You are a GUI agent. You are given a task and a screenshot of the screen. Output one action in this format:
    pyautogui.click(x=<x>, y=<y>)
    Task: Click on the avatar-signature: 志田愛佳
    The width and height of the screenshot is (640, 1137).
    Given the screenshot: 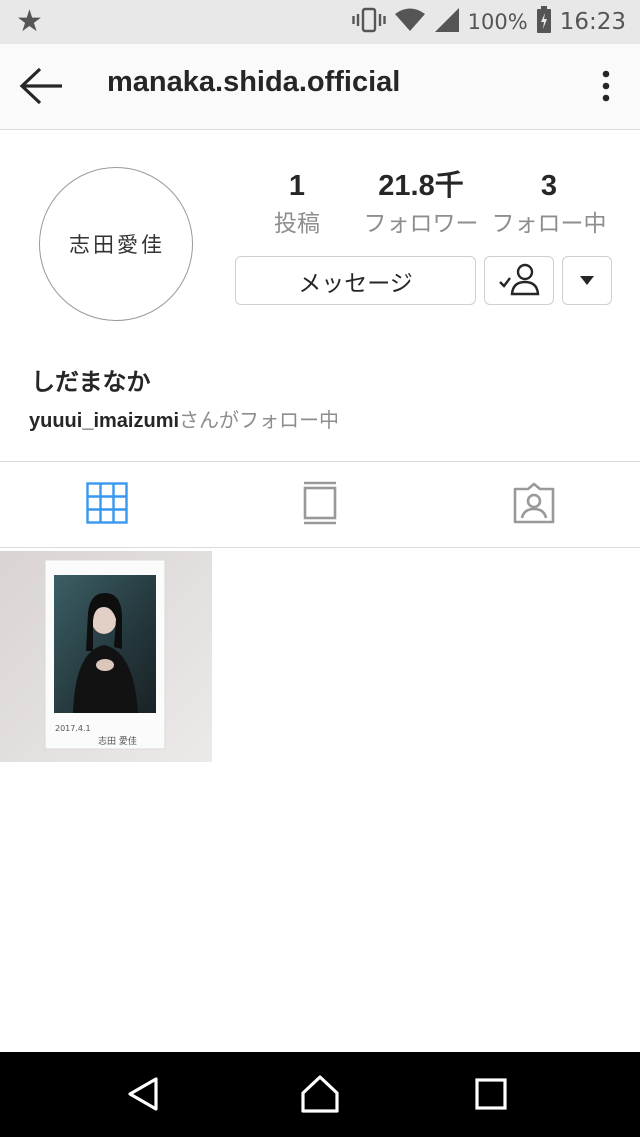 What is the action you would take?
    pyautogui.click(x=117, y=245)
    